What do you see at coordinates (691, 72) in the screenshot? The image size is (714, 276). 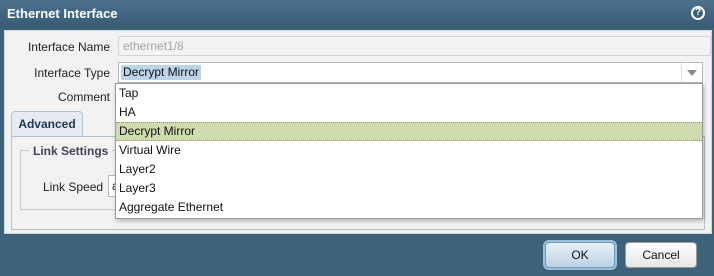 I see `chevron-down-icon` at bounding box center [691, 72].